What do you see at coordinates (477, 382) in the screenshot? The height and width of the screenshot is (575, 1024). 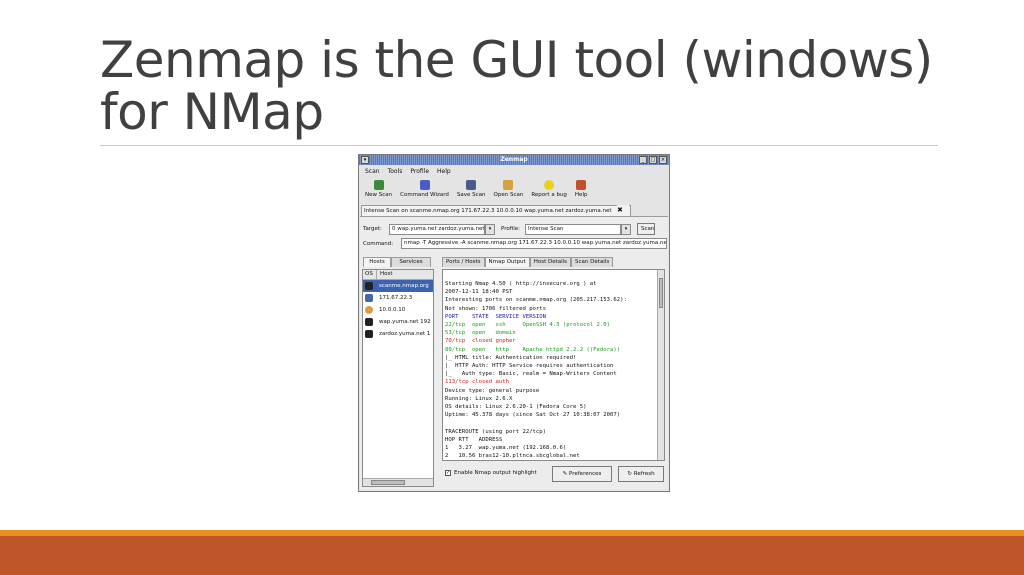 I see `output-line: 113/tcp closed auth` at bounding box center [477, 382].